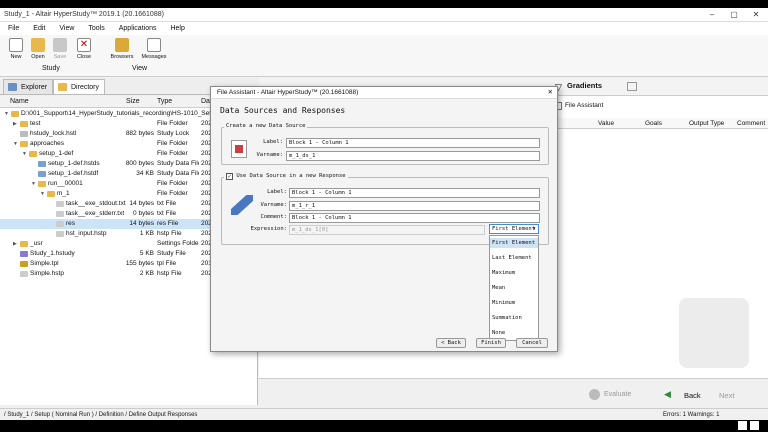 The height and width of the screenshot is (432, 768). Describe the element at coordinates (414, 193) in the screenshot. I see `s2-label-input: Block 1 - Column 1` at that location.